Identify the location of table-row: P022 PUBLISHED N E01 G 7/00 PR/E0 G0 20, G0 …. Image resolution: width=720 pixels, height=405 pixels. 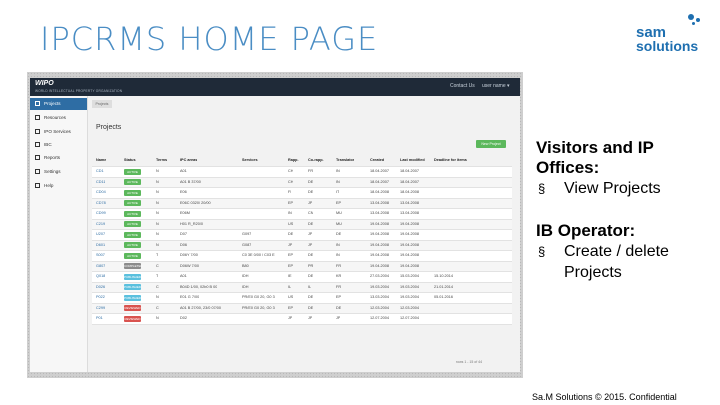
(302, 298).